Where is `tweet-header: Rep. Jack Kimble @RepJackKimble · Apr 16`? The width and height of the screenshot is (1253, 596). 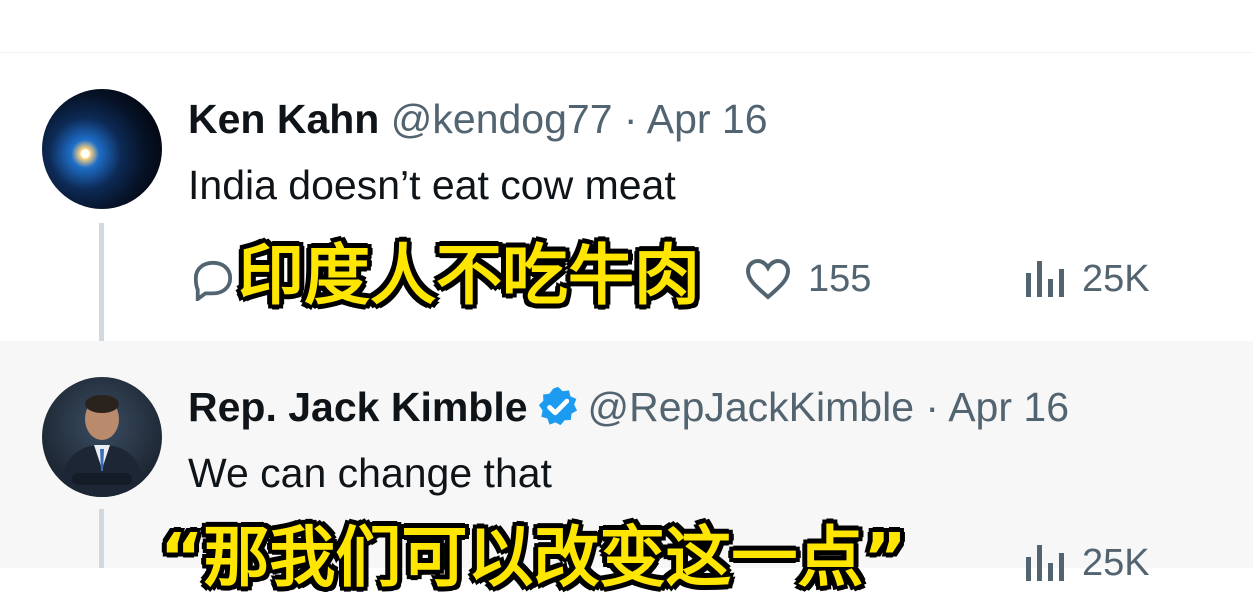 tweet-header: Rep. Jack Kimble @RepJackKimble · Apr 16 is located at coordinates (628, 409).